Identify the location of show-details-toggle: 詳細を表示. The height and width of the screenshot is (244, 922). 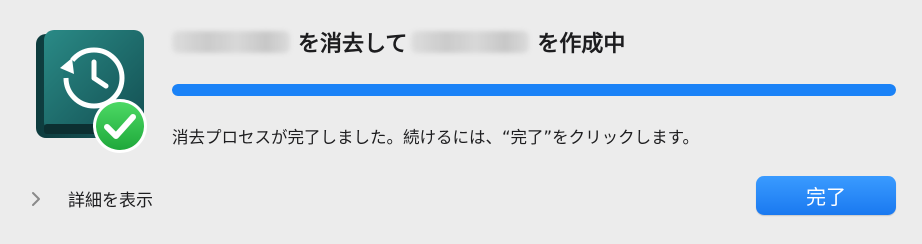
(91, 198).